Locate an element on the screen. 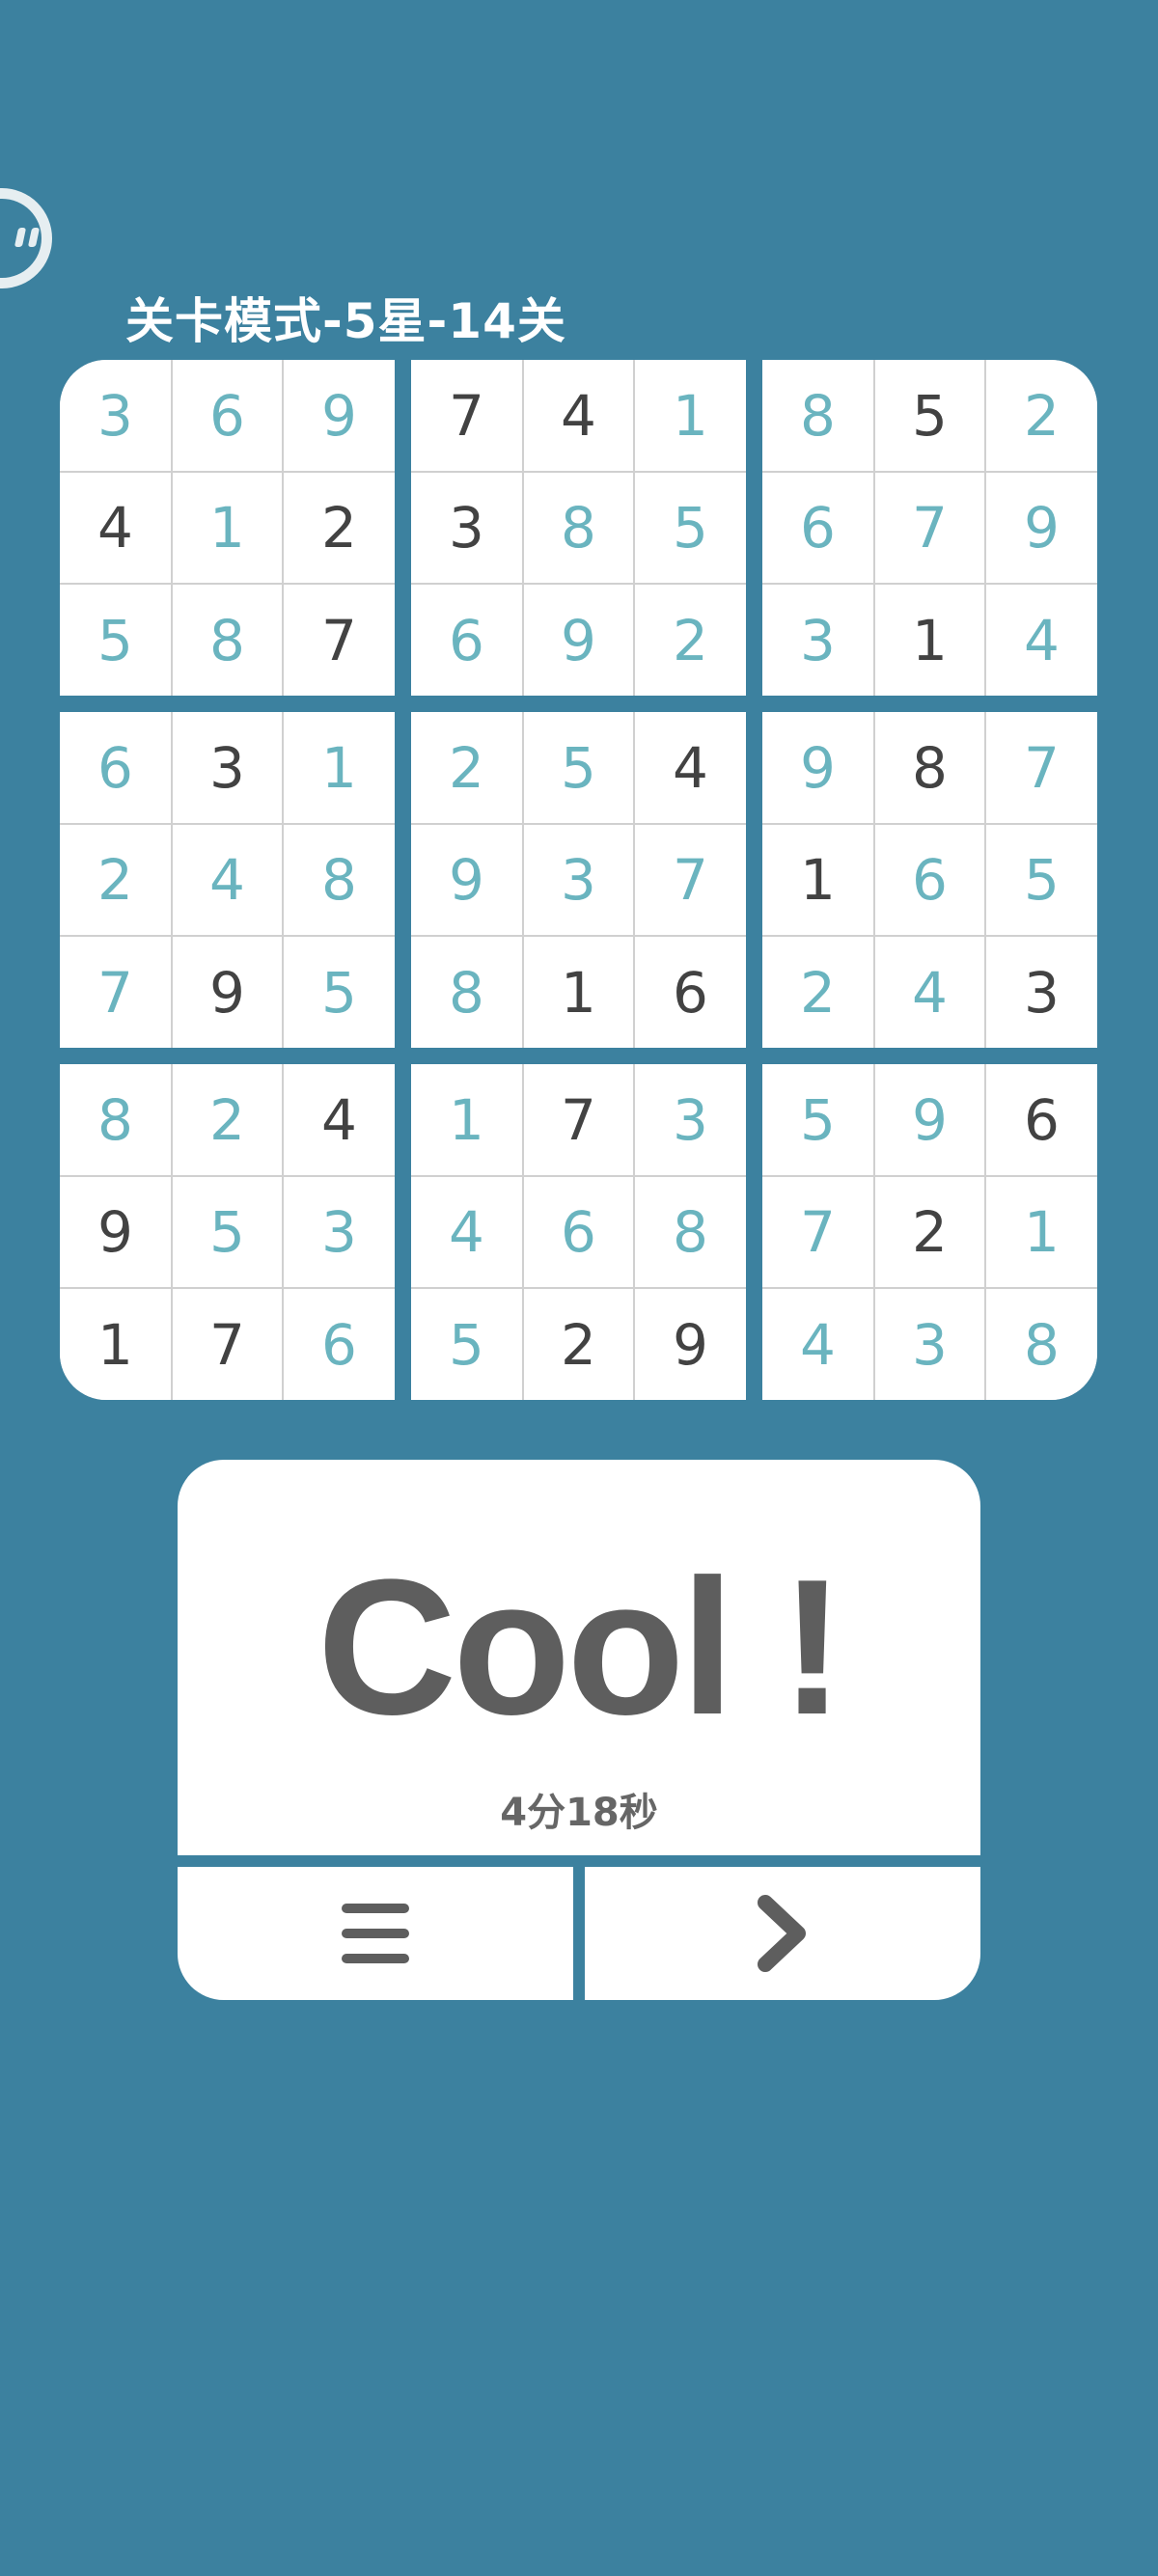  sudoku-box: 631 248 795 is located at coordinates (227, 880).